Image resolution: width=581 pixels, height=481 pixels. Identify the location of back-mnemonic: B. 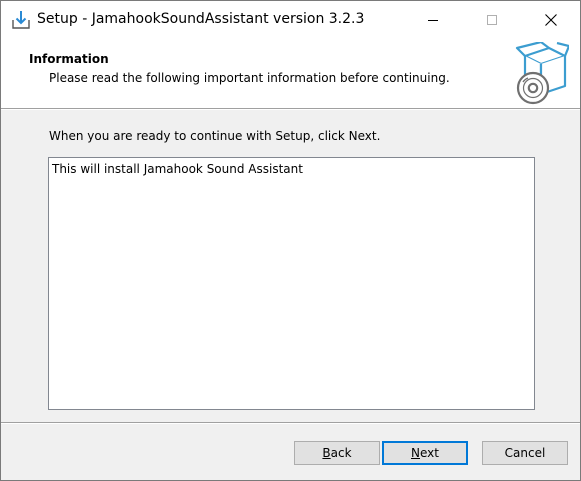
(326, 453).